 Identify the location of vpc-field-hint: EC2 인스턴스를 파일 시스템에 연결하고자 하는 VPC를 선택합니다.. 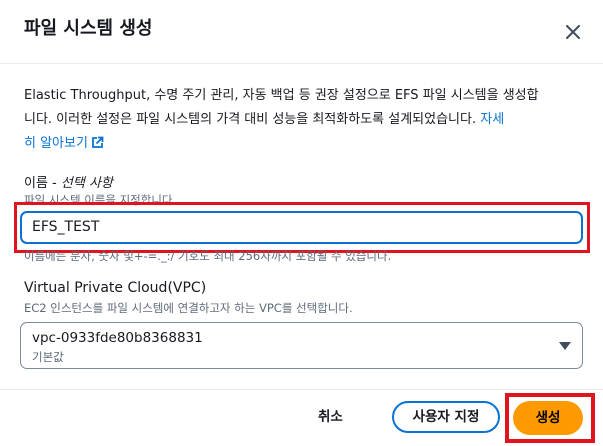
(188, 308).